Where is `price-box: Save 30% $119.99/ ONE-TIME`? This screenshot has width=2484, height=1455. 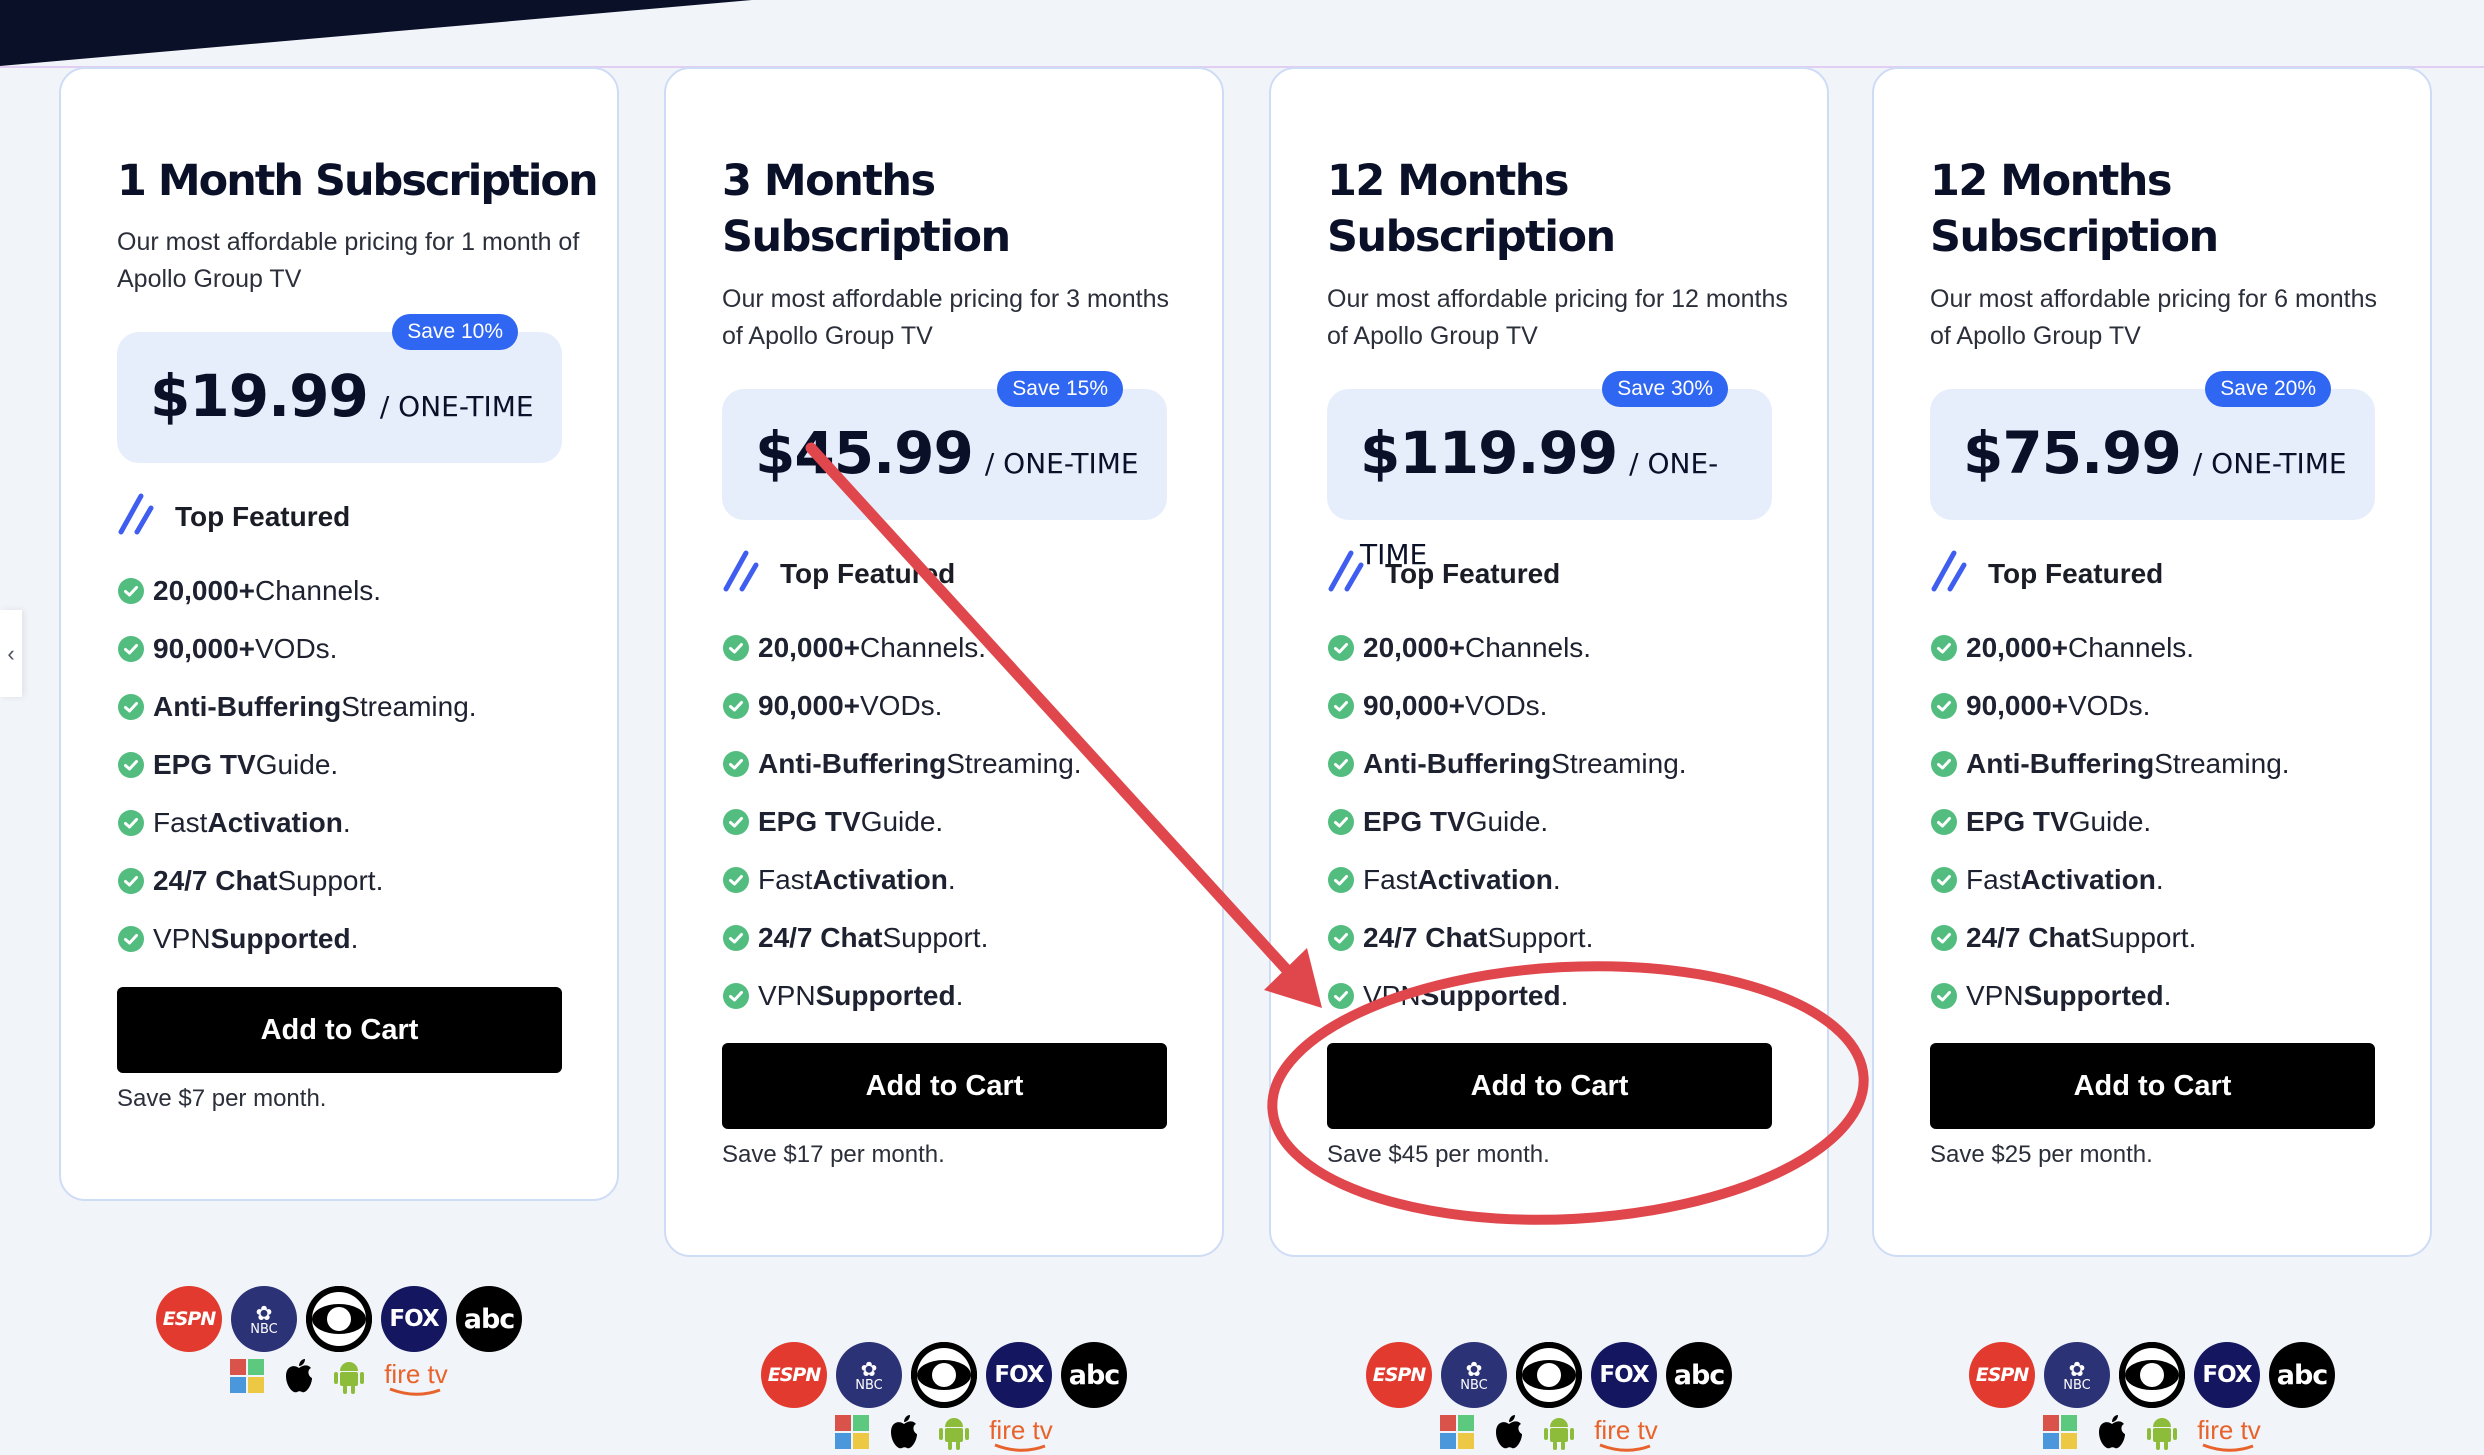
price-box: Save 30% $119.99/ ONE-TIME is located at coordinates (1549, 471).